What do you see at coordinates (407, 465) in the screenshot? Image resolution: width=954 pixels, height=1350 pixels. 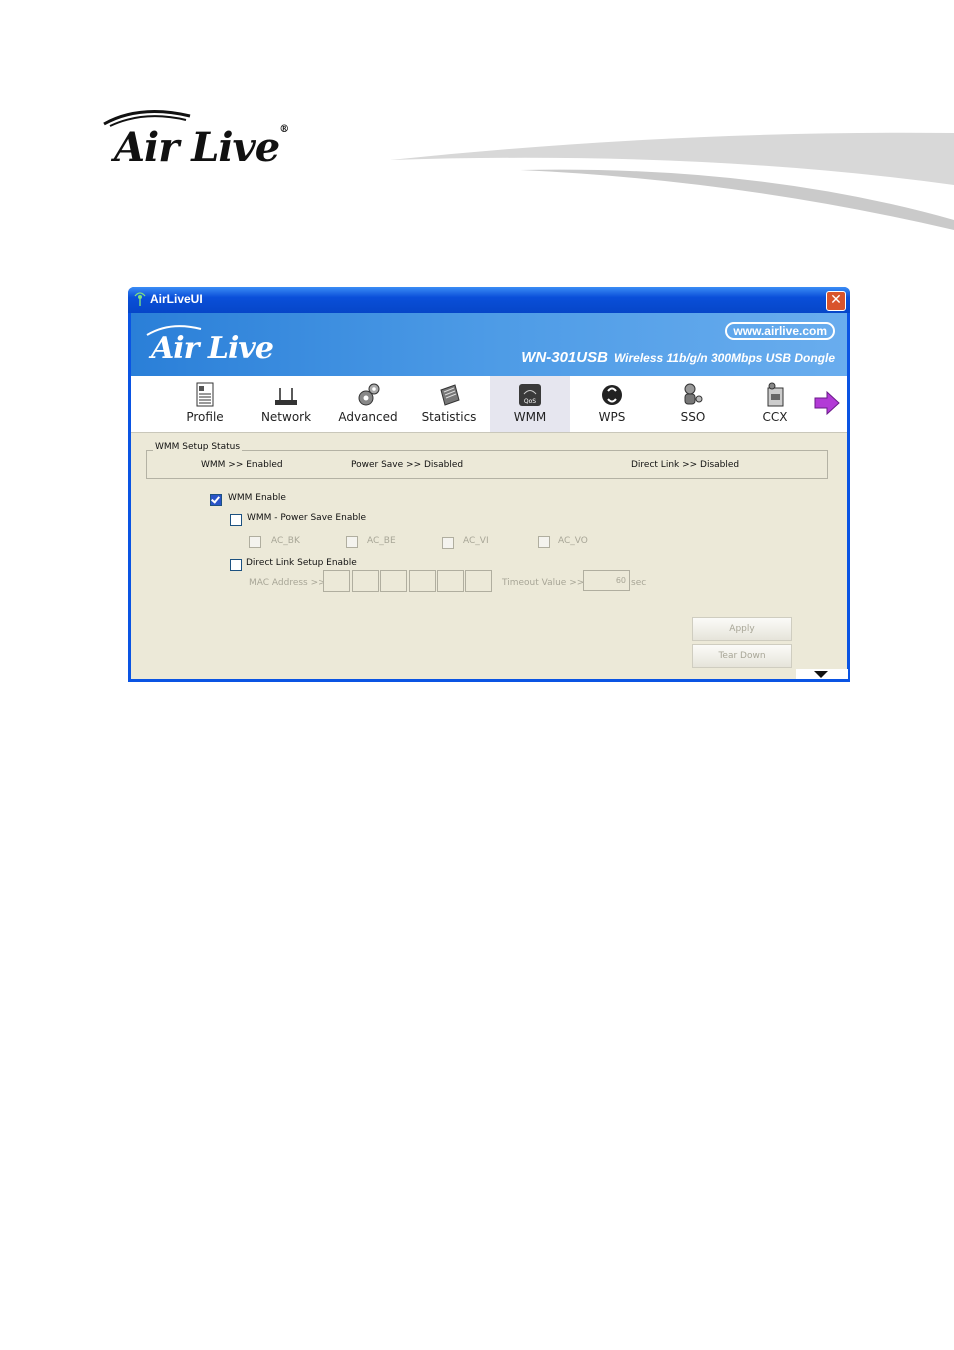 I see `power-save-status-text: Power Save >> Disabled` at bounding box center [407, 465].